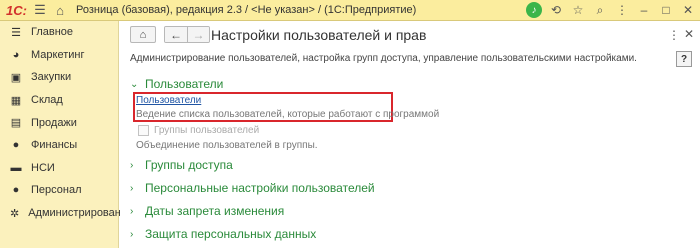  I want to click on user-groups-label: Группы пользователей, so click(207, 130).